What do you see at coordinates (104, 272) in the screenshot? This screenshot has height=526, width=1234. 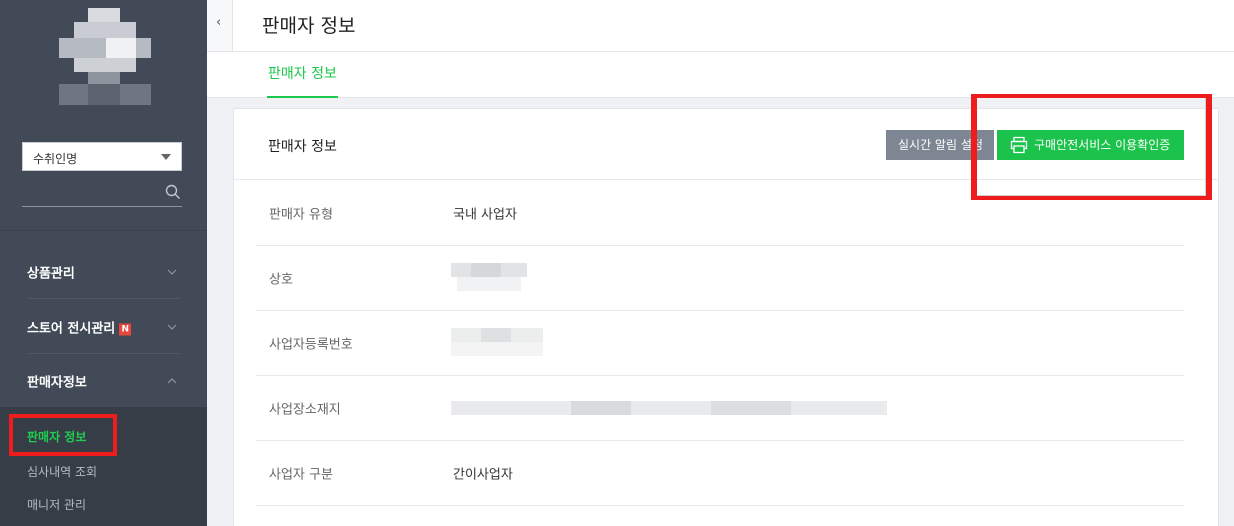 I see `sidebar-item-products: 상품관리` at bounding box center [104, 272].